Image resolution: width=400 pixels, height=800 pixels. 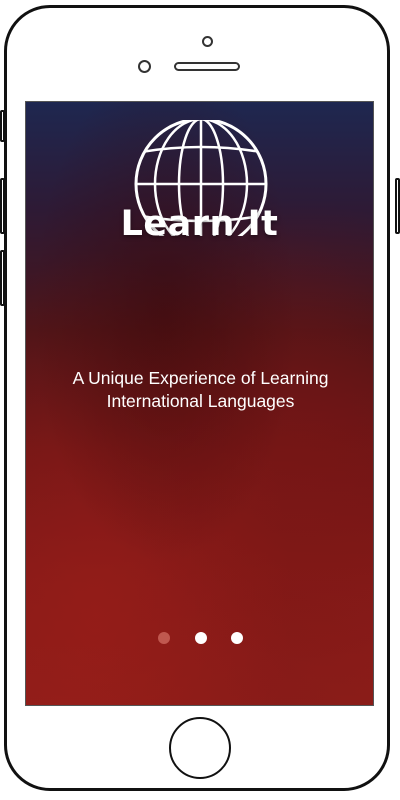 What do you see at coordinates (207, 41) in the screenshot?
I see `proximity-sensor` at bounding box center [207, 41].